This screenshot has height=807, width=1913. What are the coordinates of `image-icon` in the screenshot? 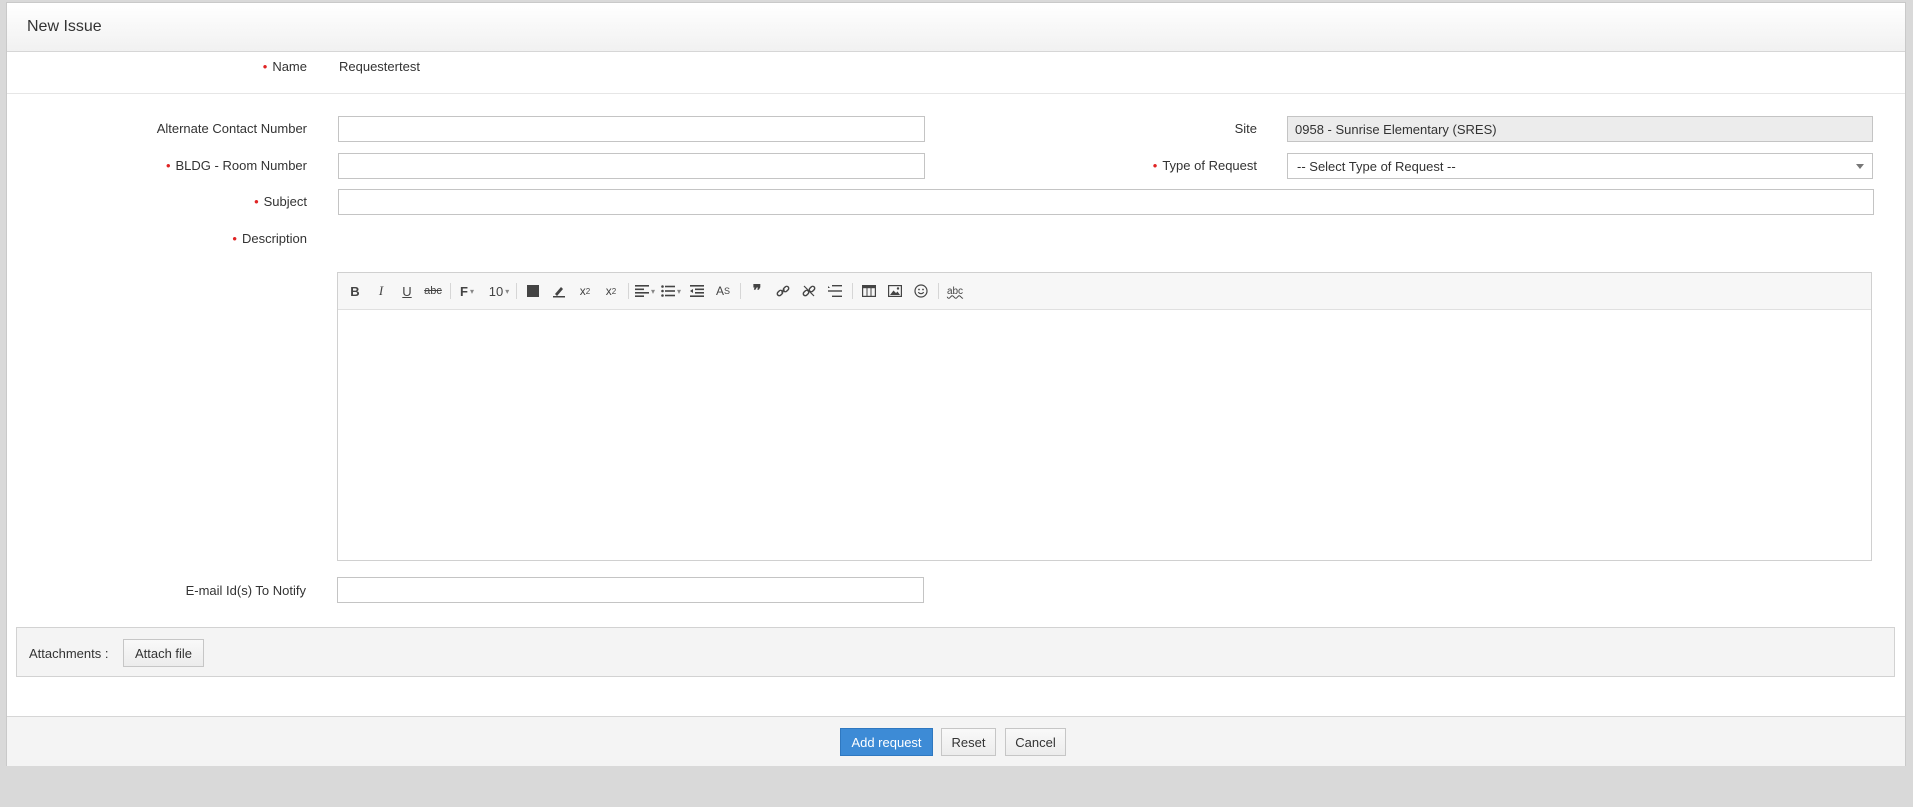 It's located at (895, 291).